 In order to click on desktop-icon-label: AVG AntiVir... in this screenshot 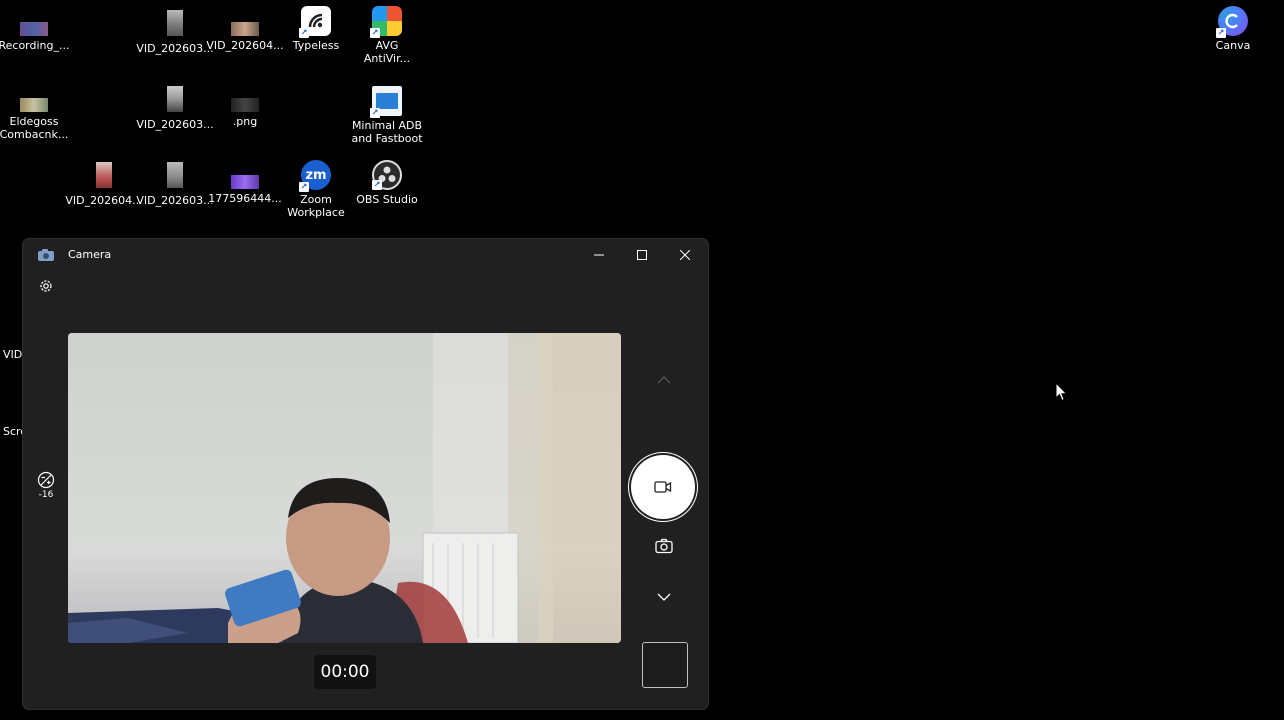, I will do `click(387, 52)`.